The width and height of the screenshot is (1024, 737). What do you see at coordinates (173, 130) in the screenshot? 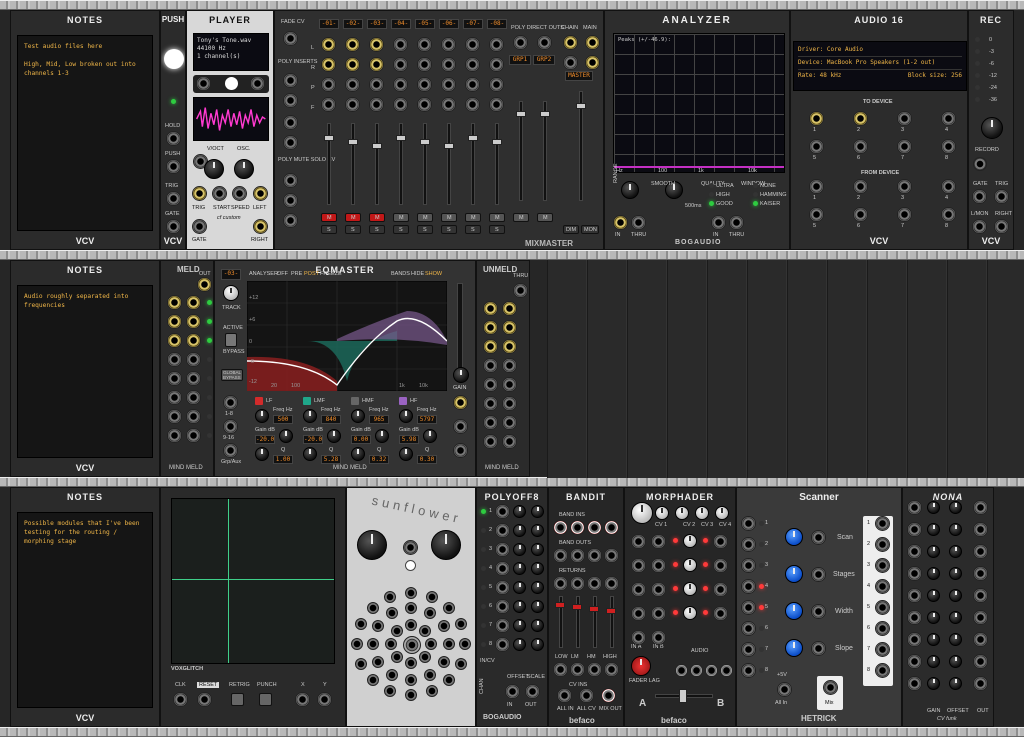
I see `push-module: PUSH HOLD PUSH TRIG GATE VCV` at bounding box center [173, 130].